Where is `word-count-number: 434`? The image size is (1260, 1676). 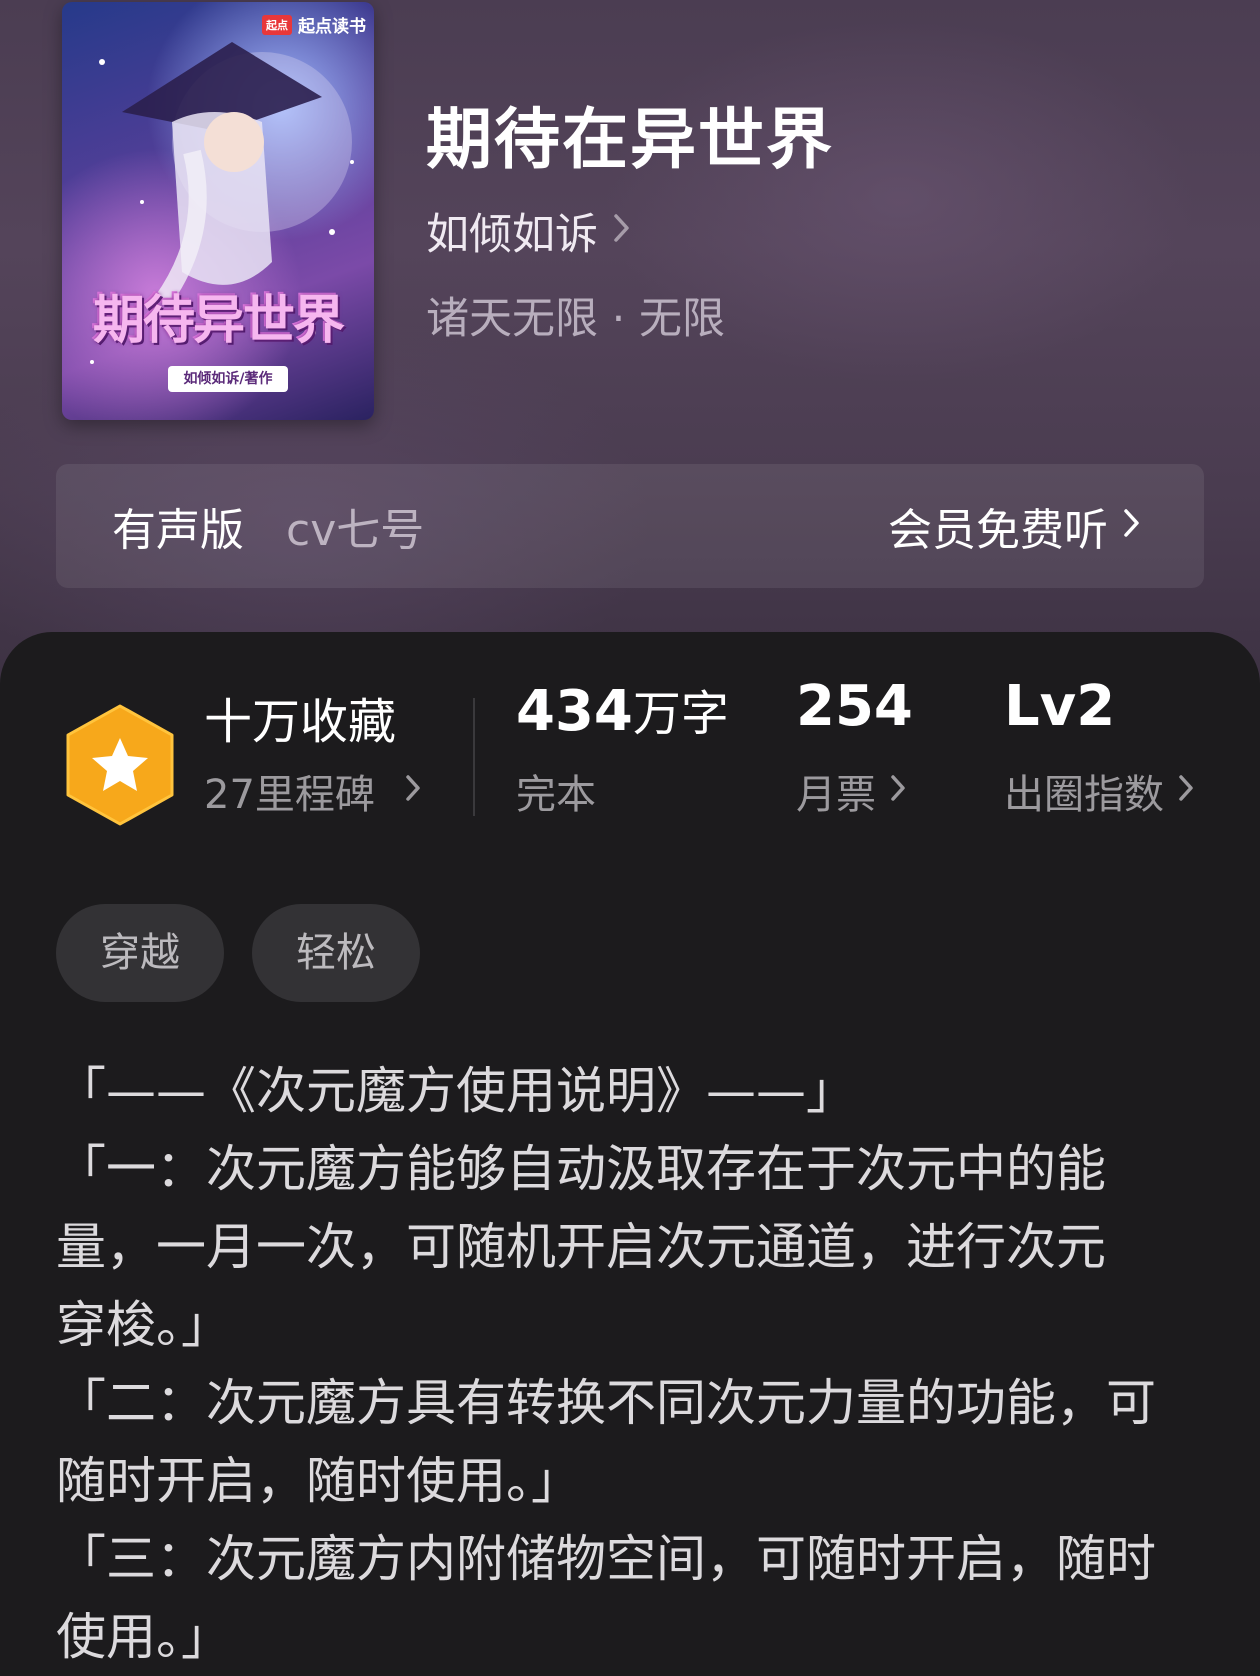 word-count-number: 434 is located at coordinates (574, 711).